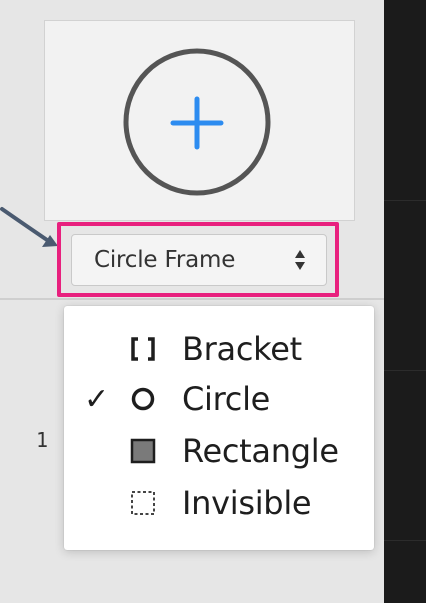 The height and width of the screenshot is (603, 426). I want to click on menu-item-label: Bracket, so click(242, 349).